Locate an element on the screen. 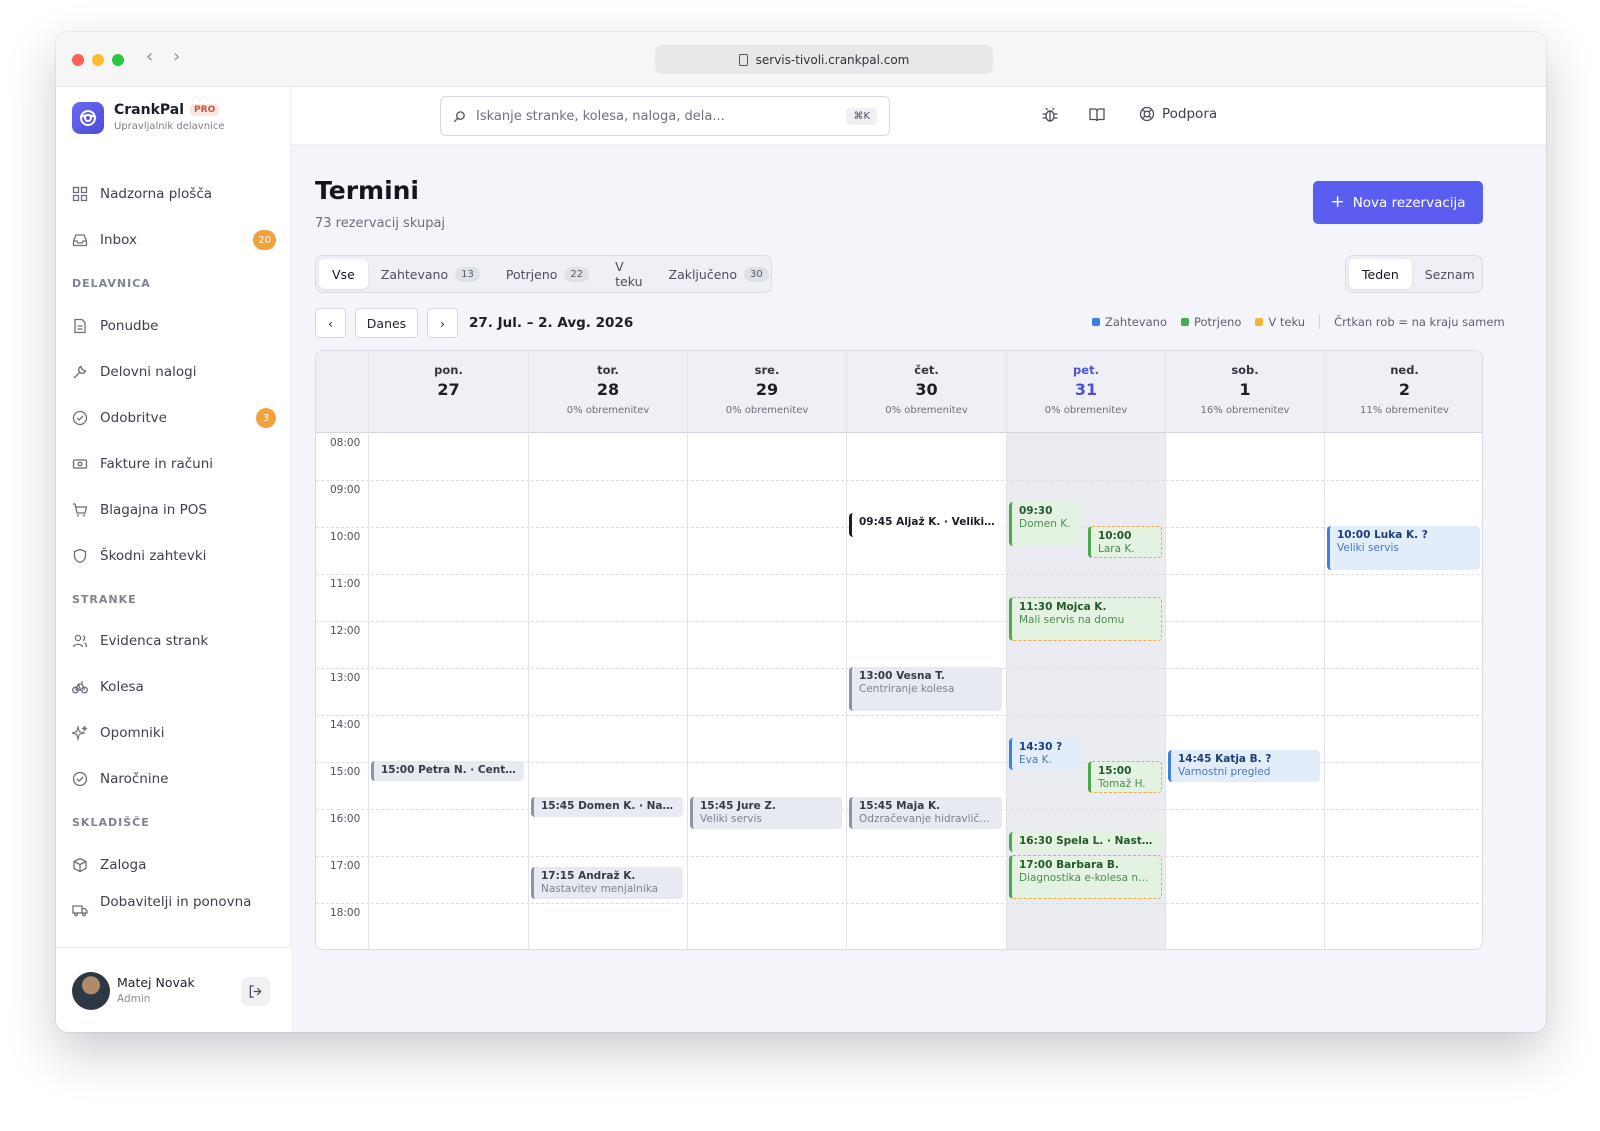 The image size is (1600, 1131). sidebar-item-approvals: Odobritve 3 is located at coordinates (174, 418).